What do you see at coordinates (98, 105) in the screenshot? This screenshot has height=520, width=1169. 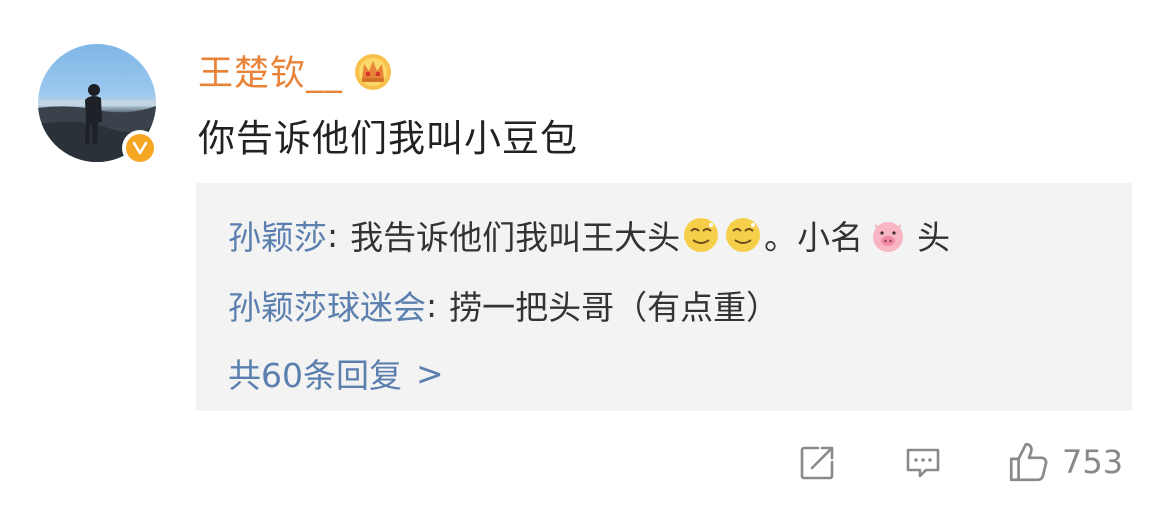 I see `avatar-container` at bounding box center [98, 105].